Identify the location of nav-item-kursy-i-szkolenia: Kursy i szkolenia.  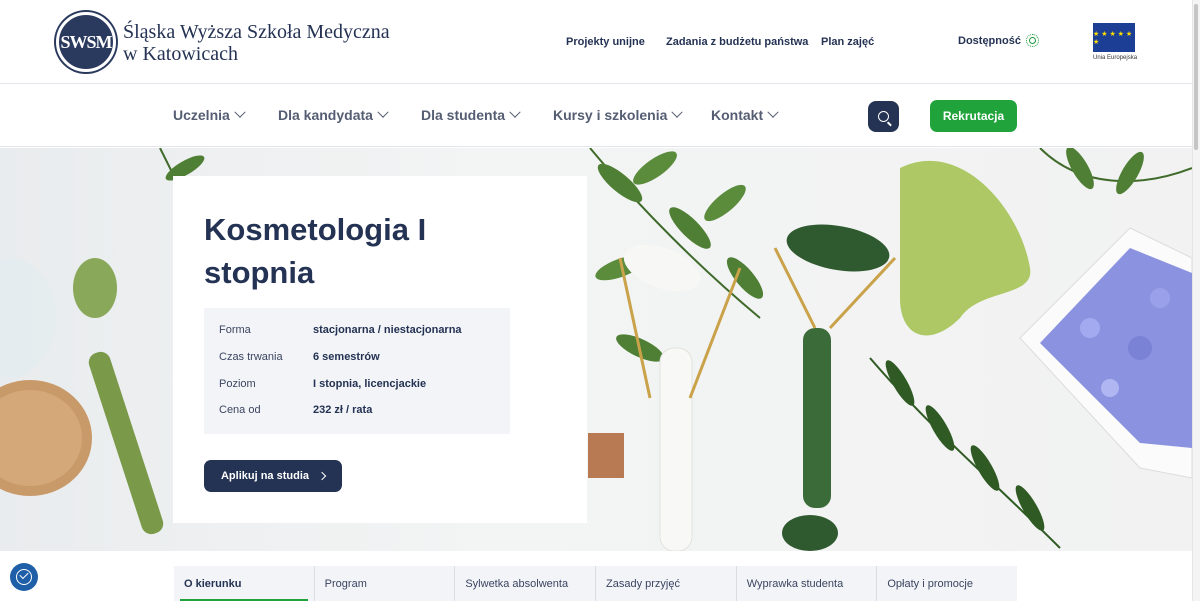
(618, 114).